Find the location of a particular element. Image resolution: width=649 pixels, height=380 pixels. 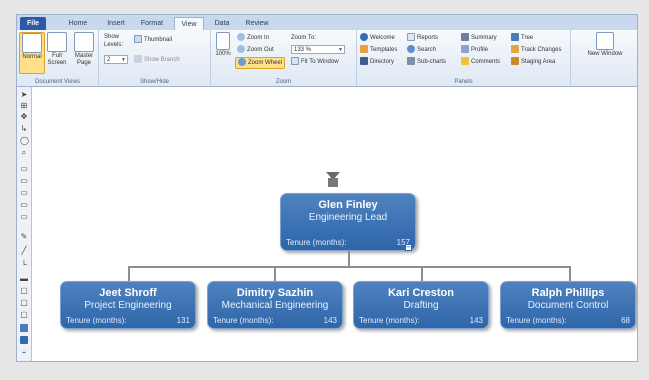

show-branch-button: Show Branch is located at coordinates (157, 60).